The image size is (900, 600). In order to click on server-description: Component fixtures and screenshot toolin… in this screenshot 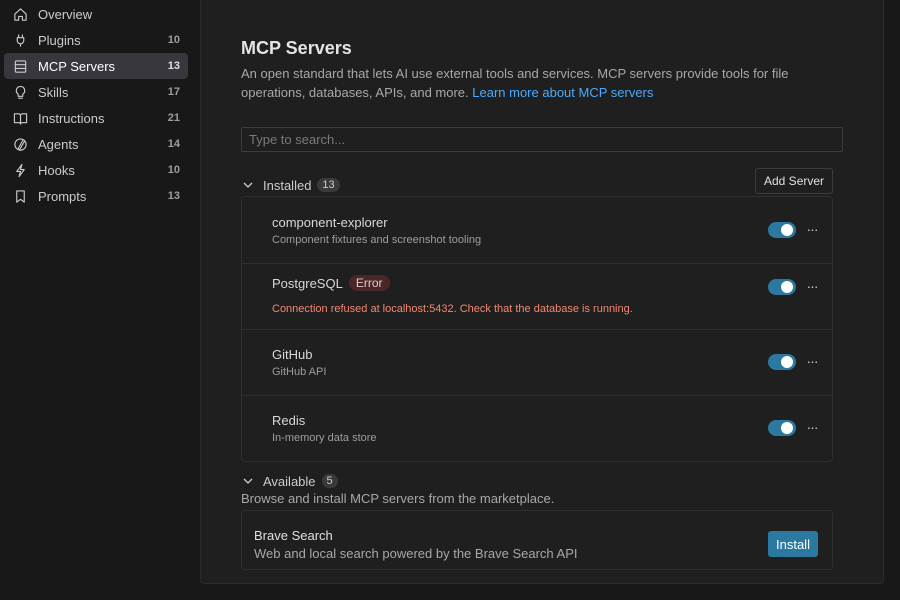, I will do `click(377, 240)`.